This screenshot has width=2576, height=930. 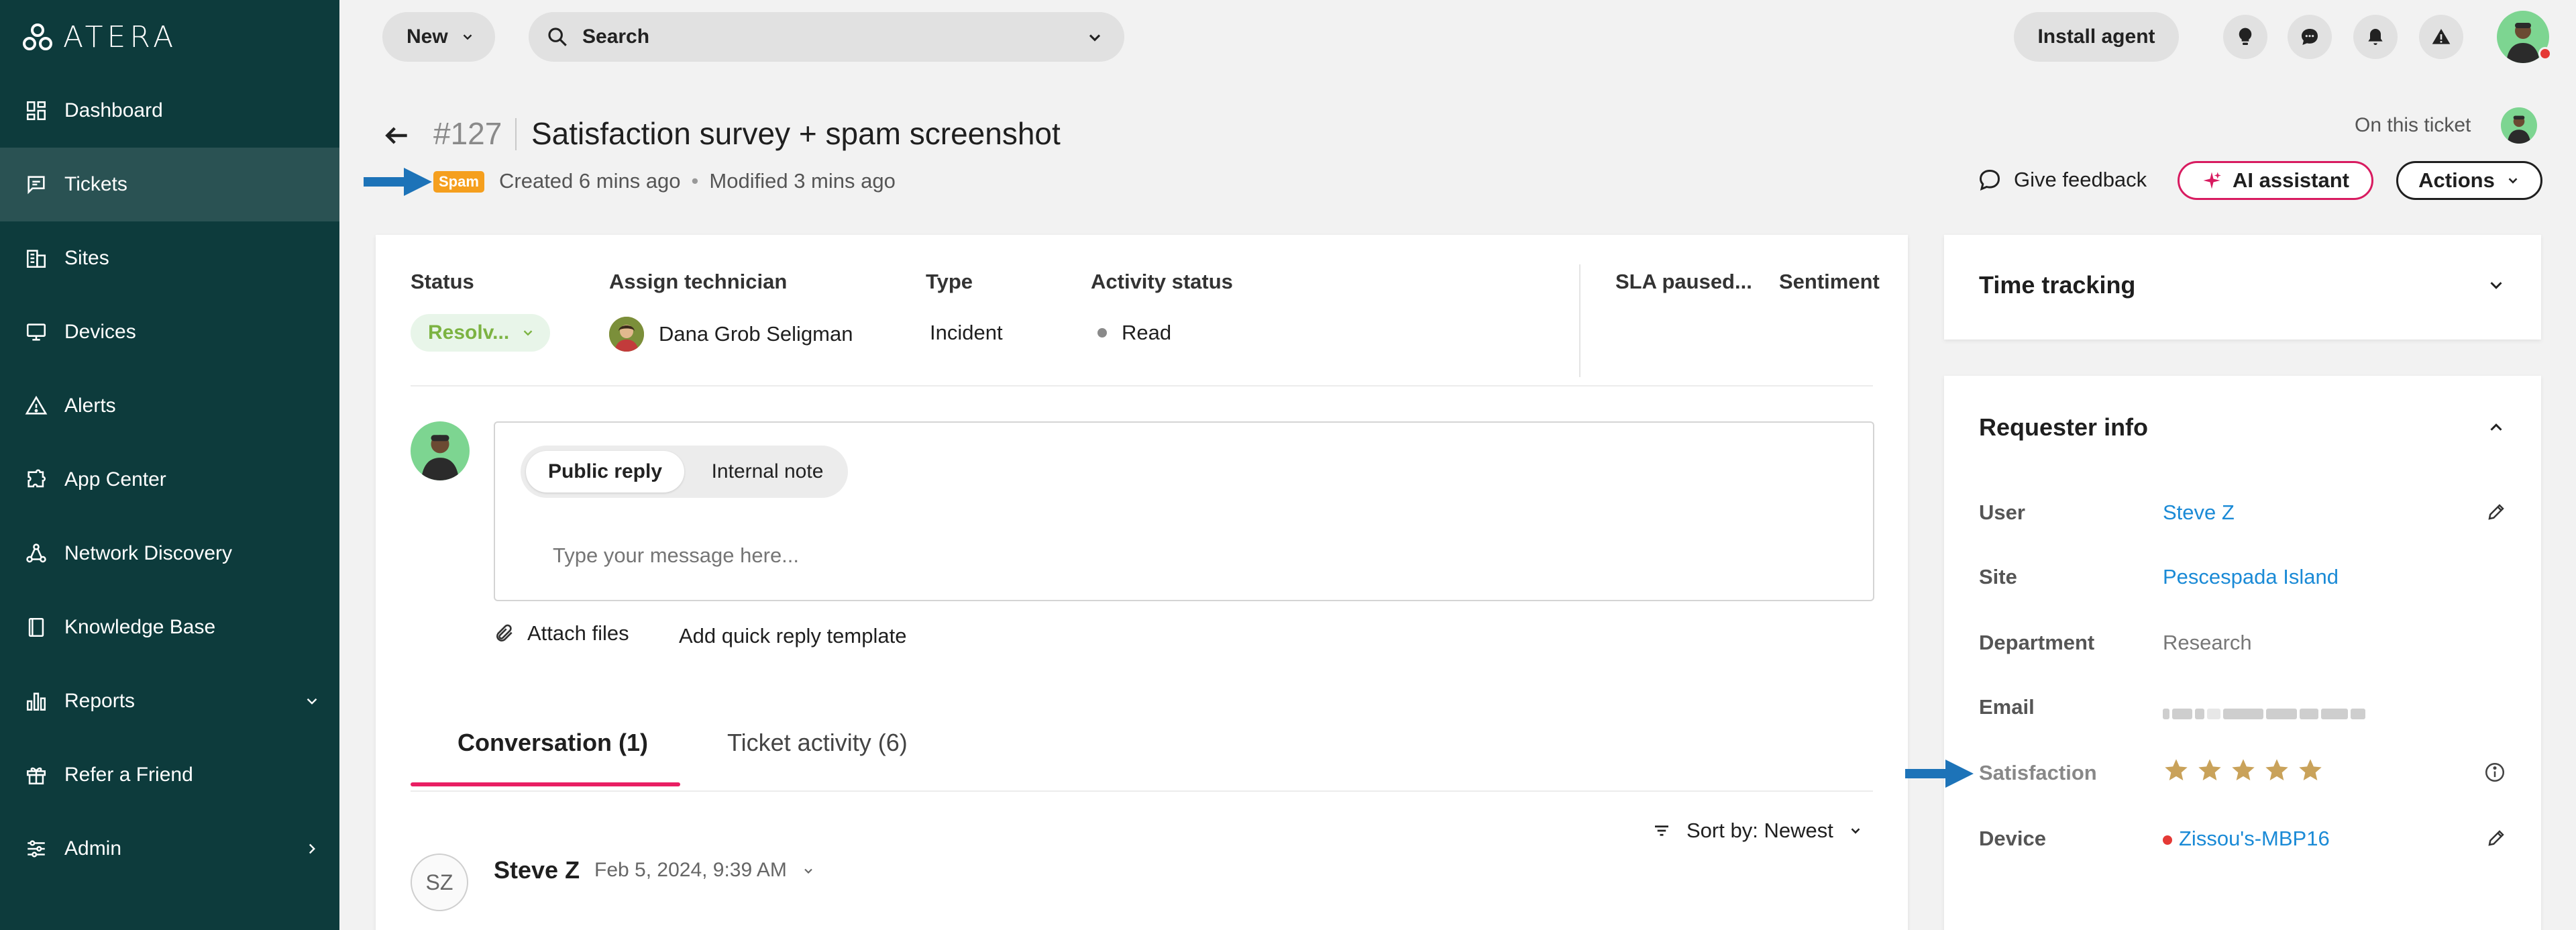 I want to click on attach-files-button: Attach files, so click(x=561, y=633).